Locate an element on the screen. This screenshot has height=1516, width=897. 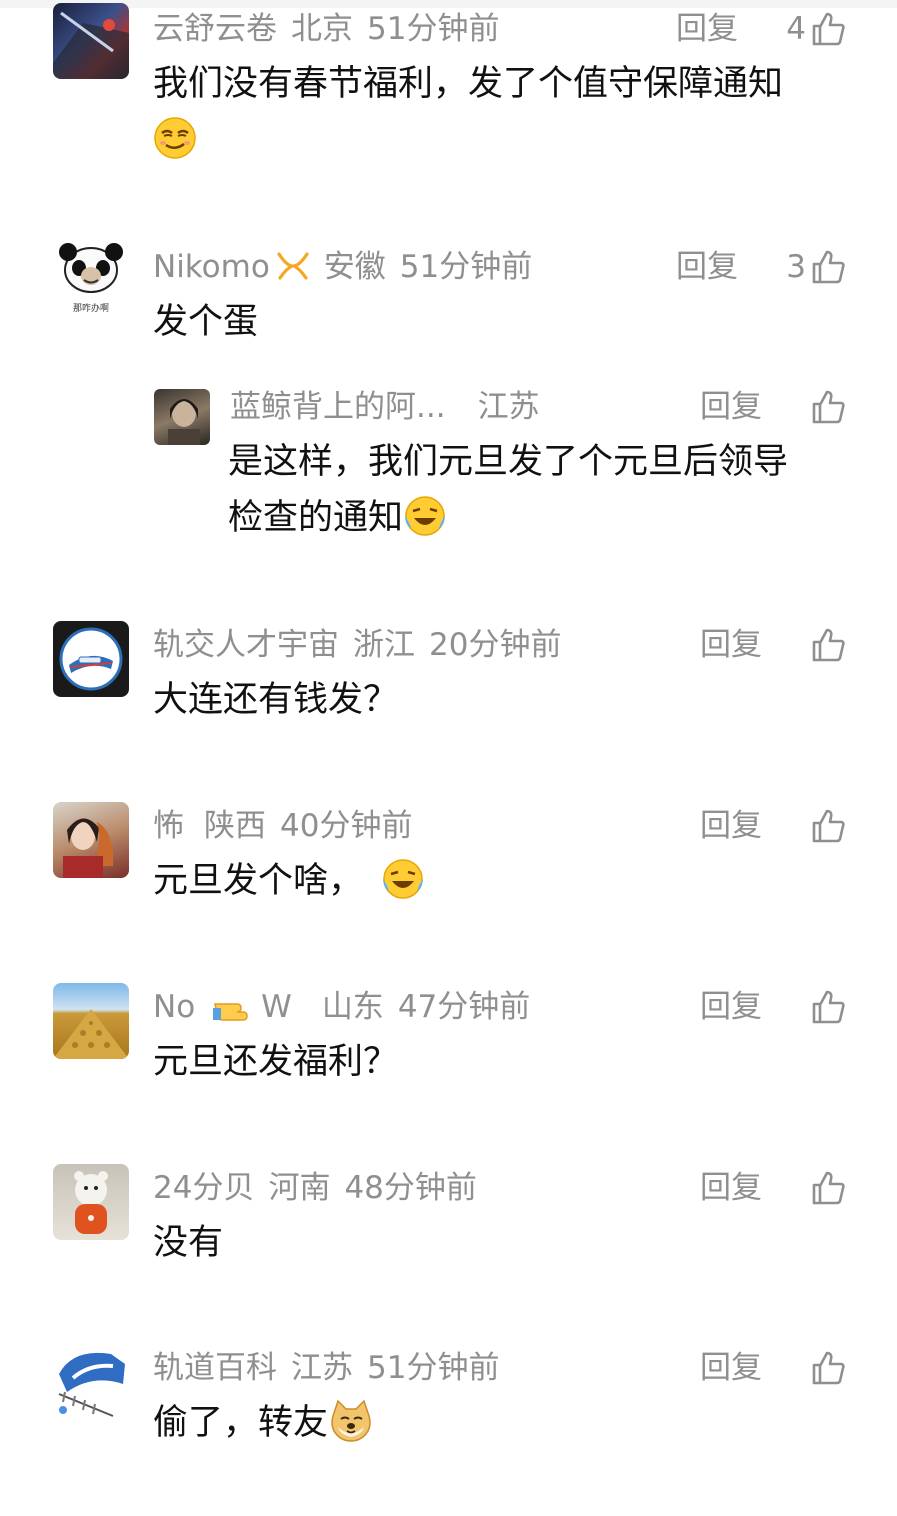
comment-meta: 云舒云卷 北京 51分钟前 is located at coordinates (333, 29).